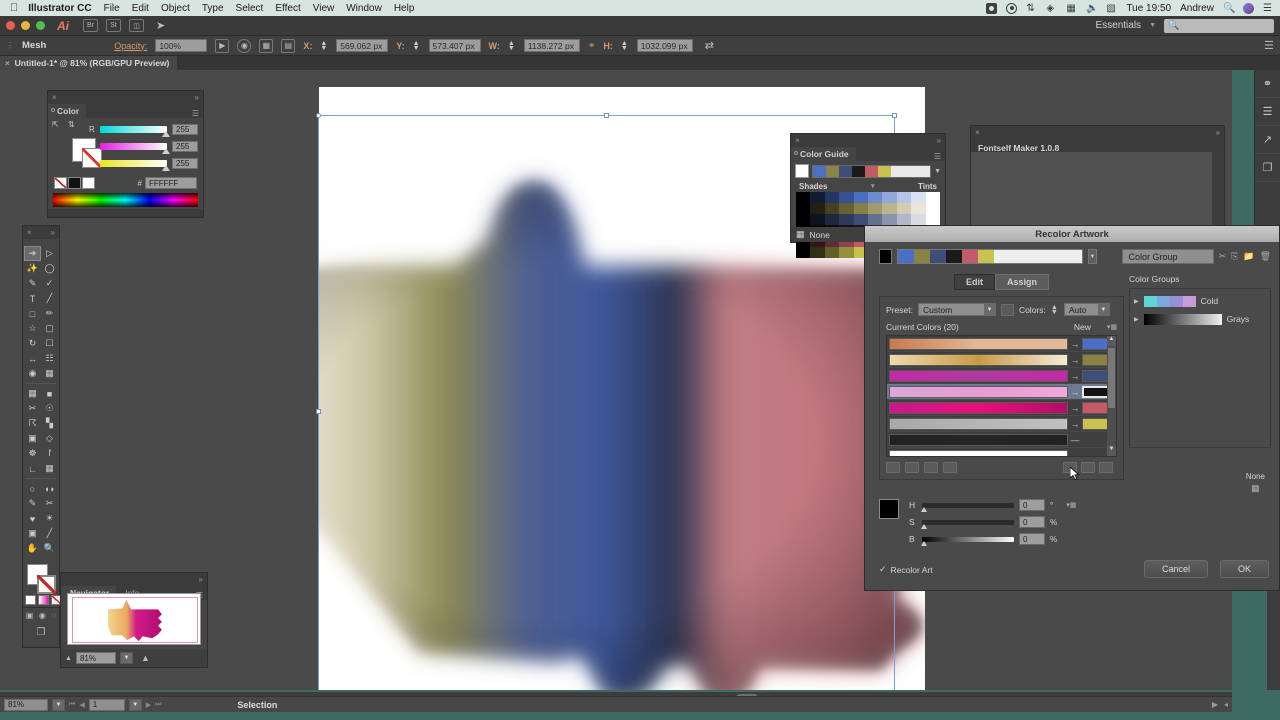 The width and height of the screenshot is (1280, 720). I want to click on bridge-button: Br, so click(90, 25).